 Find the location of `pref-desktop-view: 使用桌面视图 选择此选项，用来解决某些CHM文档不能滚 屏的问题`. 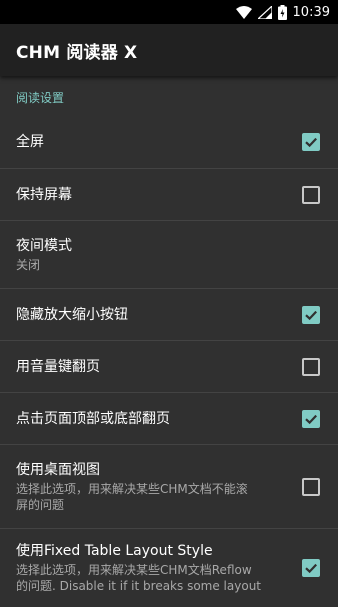

pref-desktop-view: 使用桌面视图 选择此选项，用来解决某些CHM文档不能滚 屏的问题 is located at coordinates (169, 487).